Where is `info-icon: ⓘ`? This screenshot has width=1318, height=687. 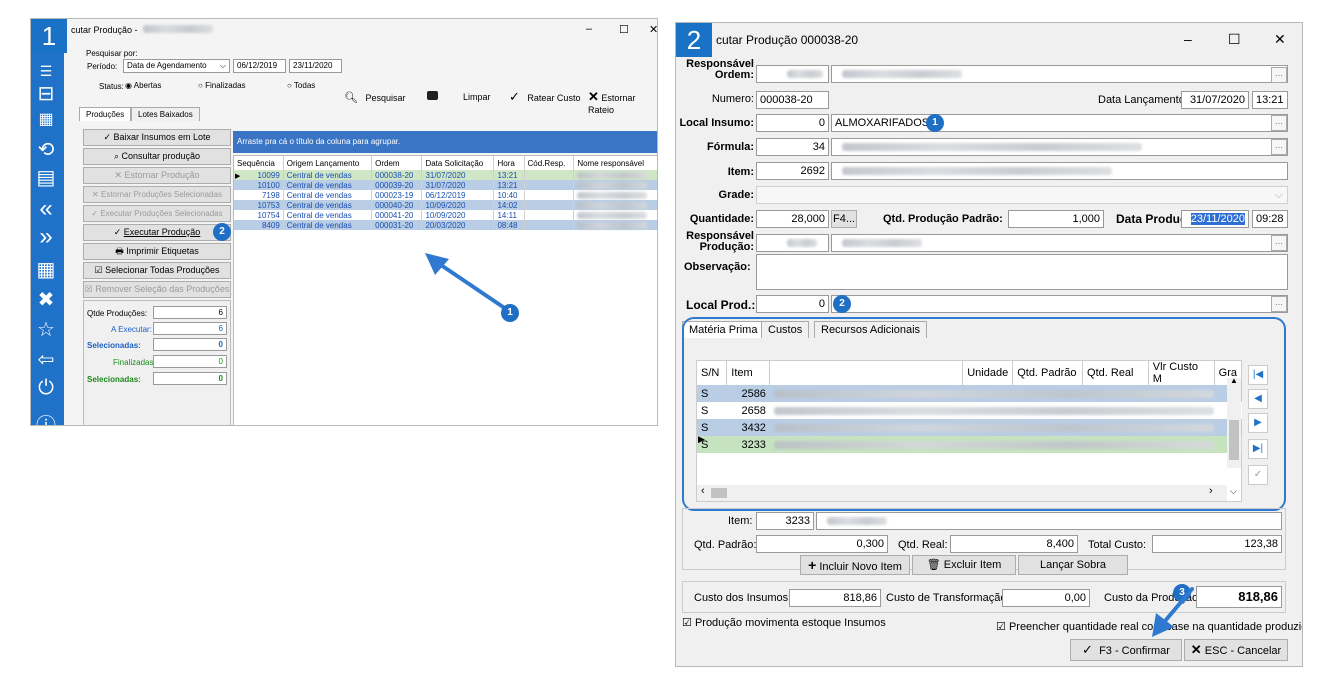 info-icon: ⓘ is located at coordinates (46, 417).